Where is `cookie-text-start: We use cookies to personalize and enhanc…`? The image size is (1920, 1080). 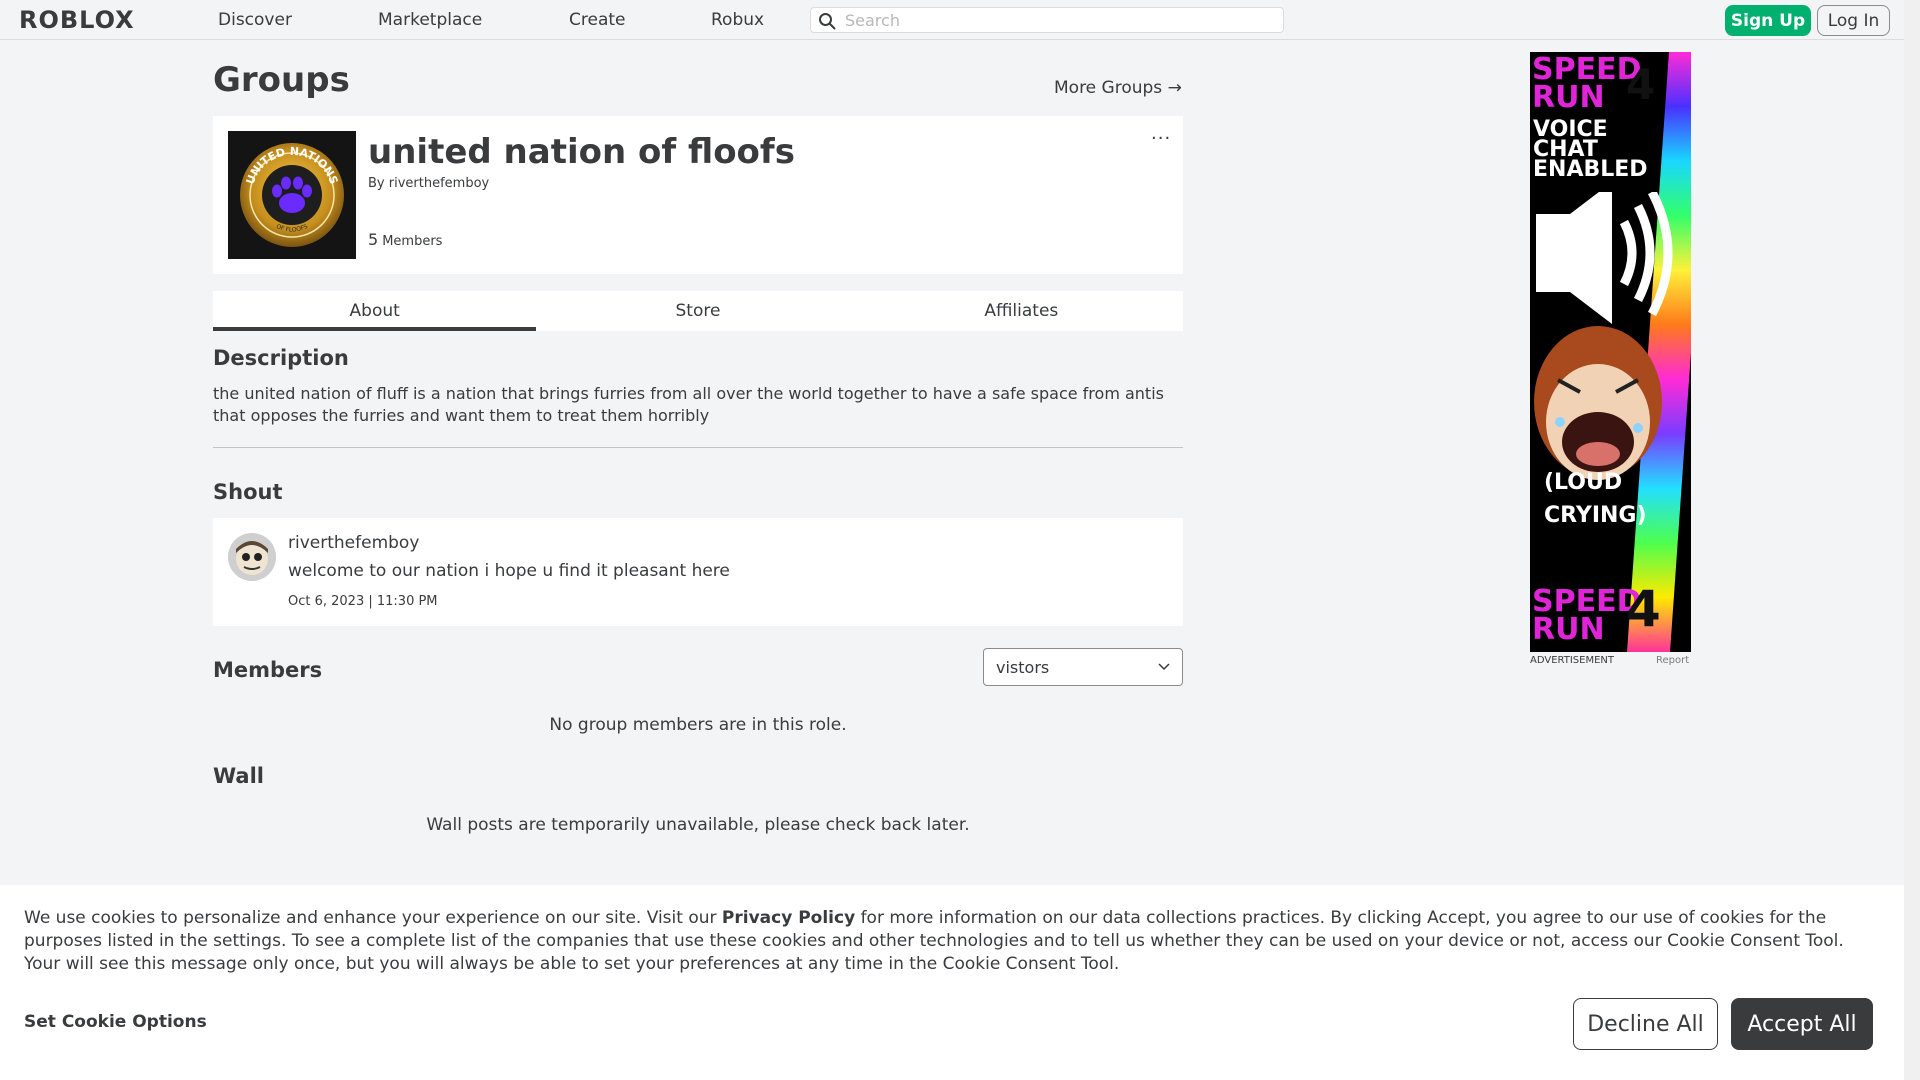
cookie-text-start: We use cookies to personalize and enhanc… is located at coordinates (373, 918).